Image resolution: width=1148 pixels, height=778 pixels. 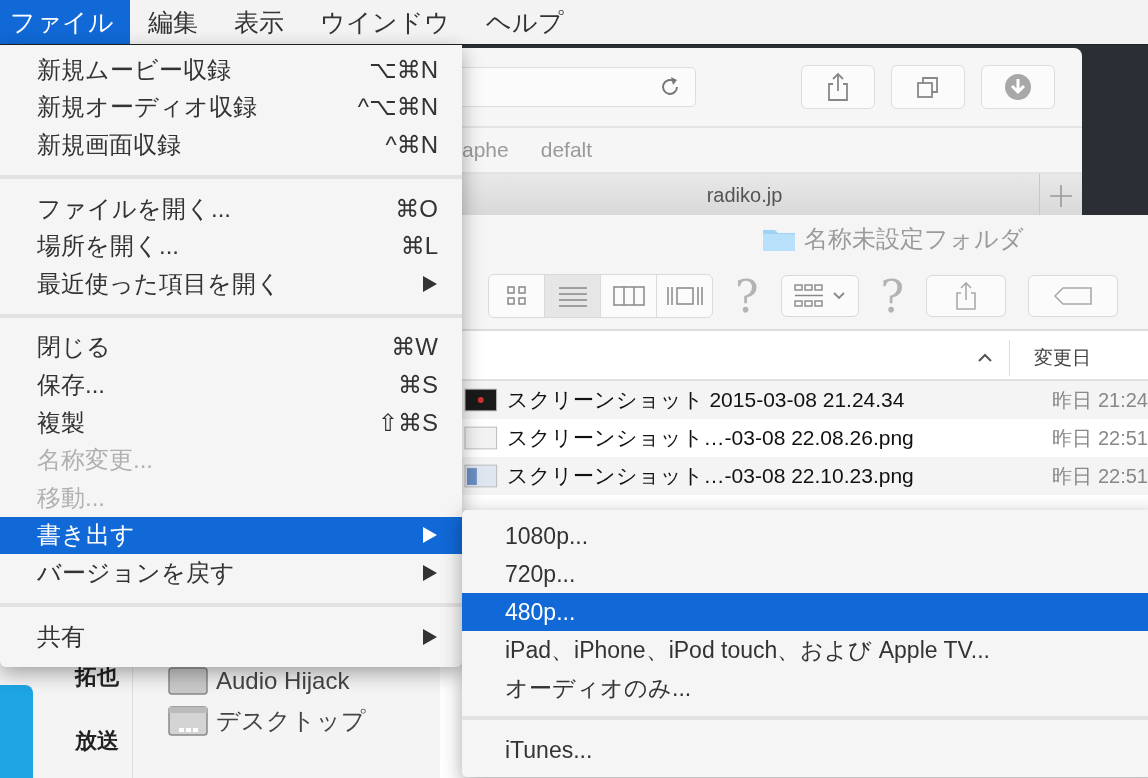 What do you see at coordinates (259, 681) in the screenshot?
I see `sidebar-item: Audio Hijack` at bounding box center [259, 681].